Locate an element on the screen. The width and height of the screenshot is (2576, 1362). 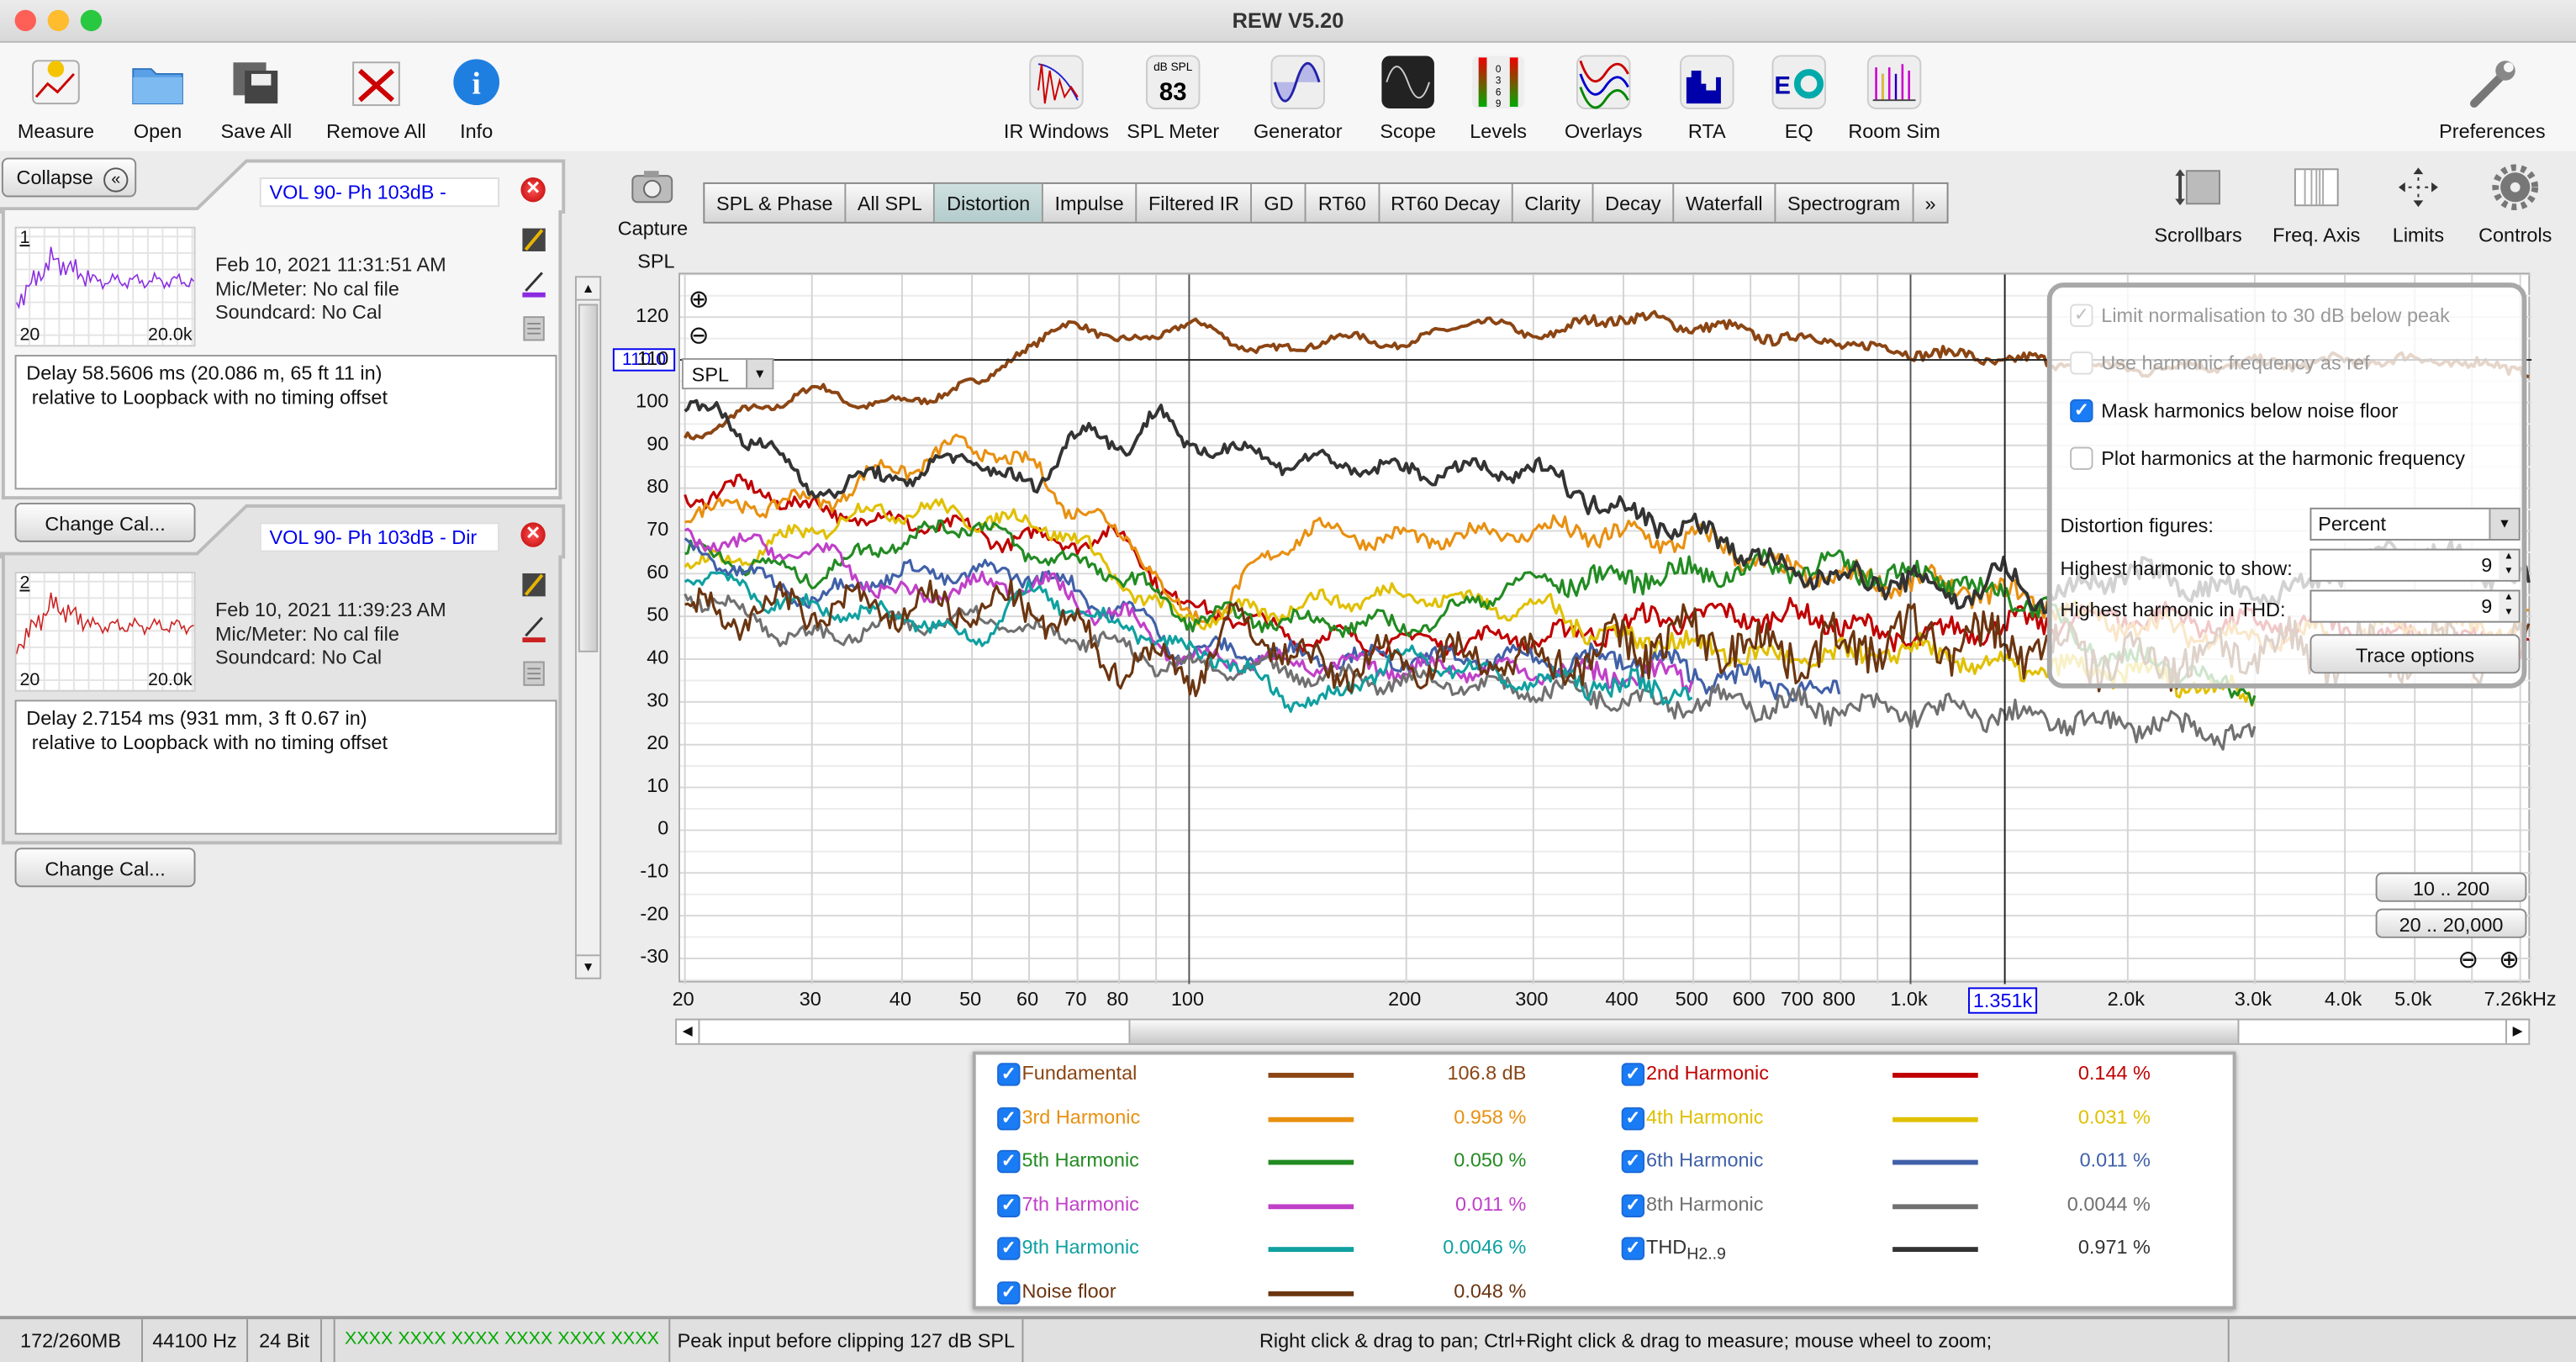
levels-button: 0 3 6 9 Levels is located at coordinates (1499, 98).